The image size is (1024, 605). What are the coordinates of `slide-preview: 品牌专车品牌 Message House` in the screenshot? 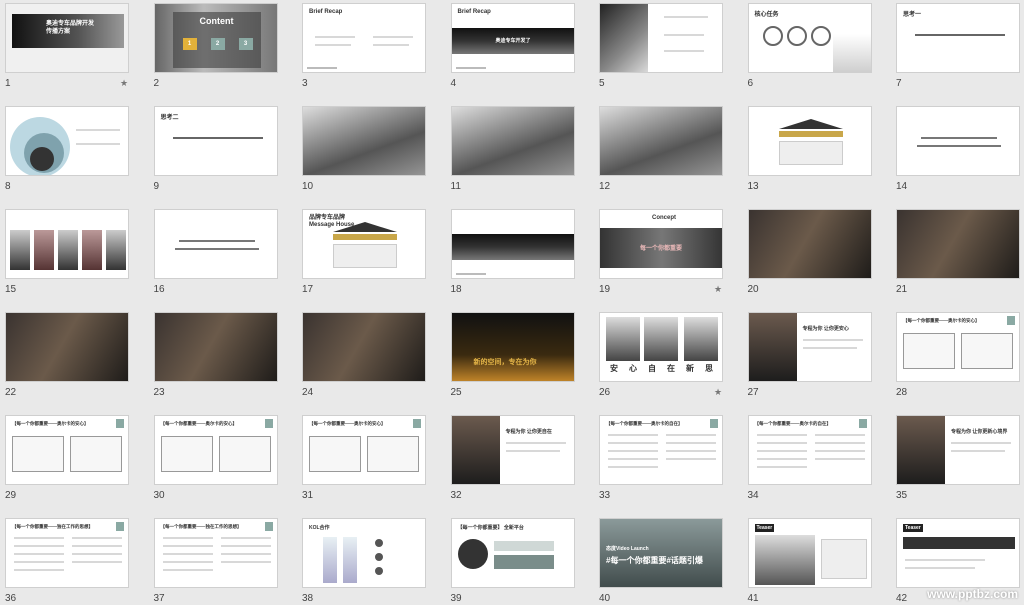 It's located at (364, 244).